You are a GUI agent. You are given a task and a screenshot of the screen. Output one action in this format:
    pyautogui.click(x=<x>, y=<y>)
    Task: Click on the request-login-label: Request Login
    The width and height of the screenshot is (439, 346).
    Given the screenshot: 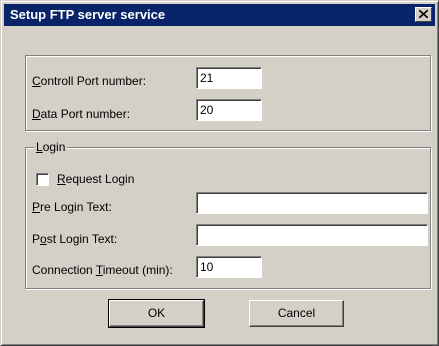 What is the action you would take?
    pyautogui.click(x=95, y=179)
    